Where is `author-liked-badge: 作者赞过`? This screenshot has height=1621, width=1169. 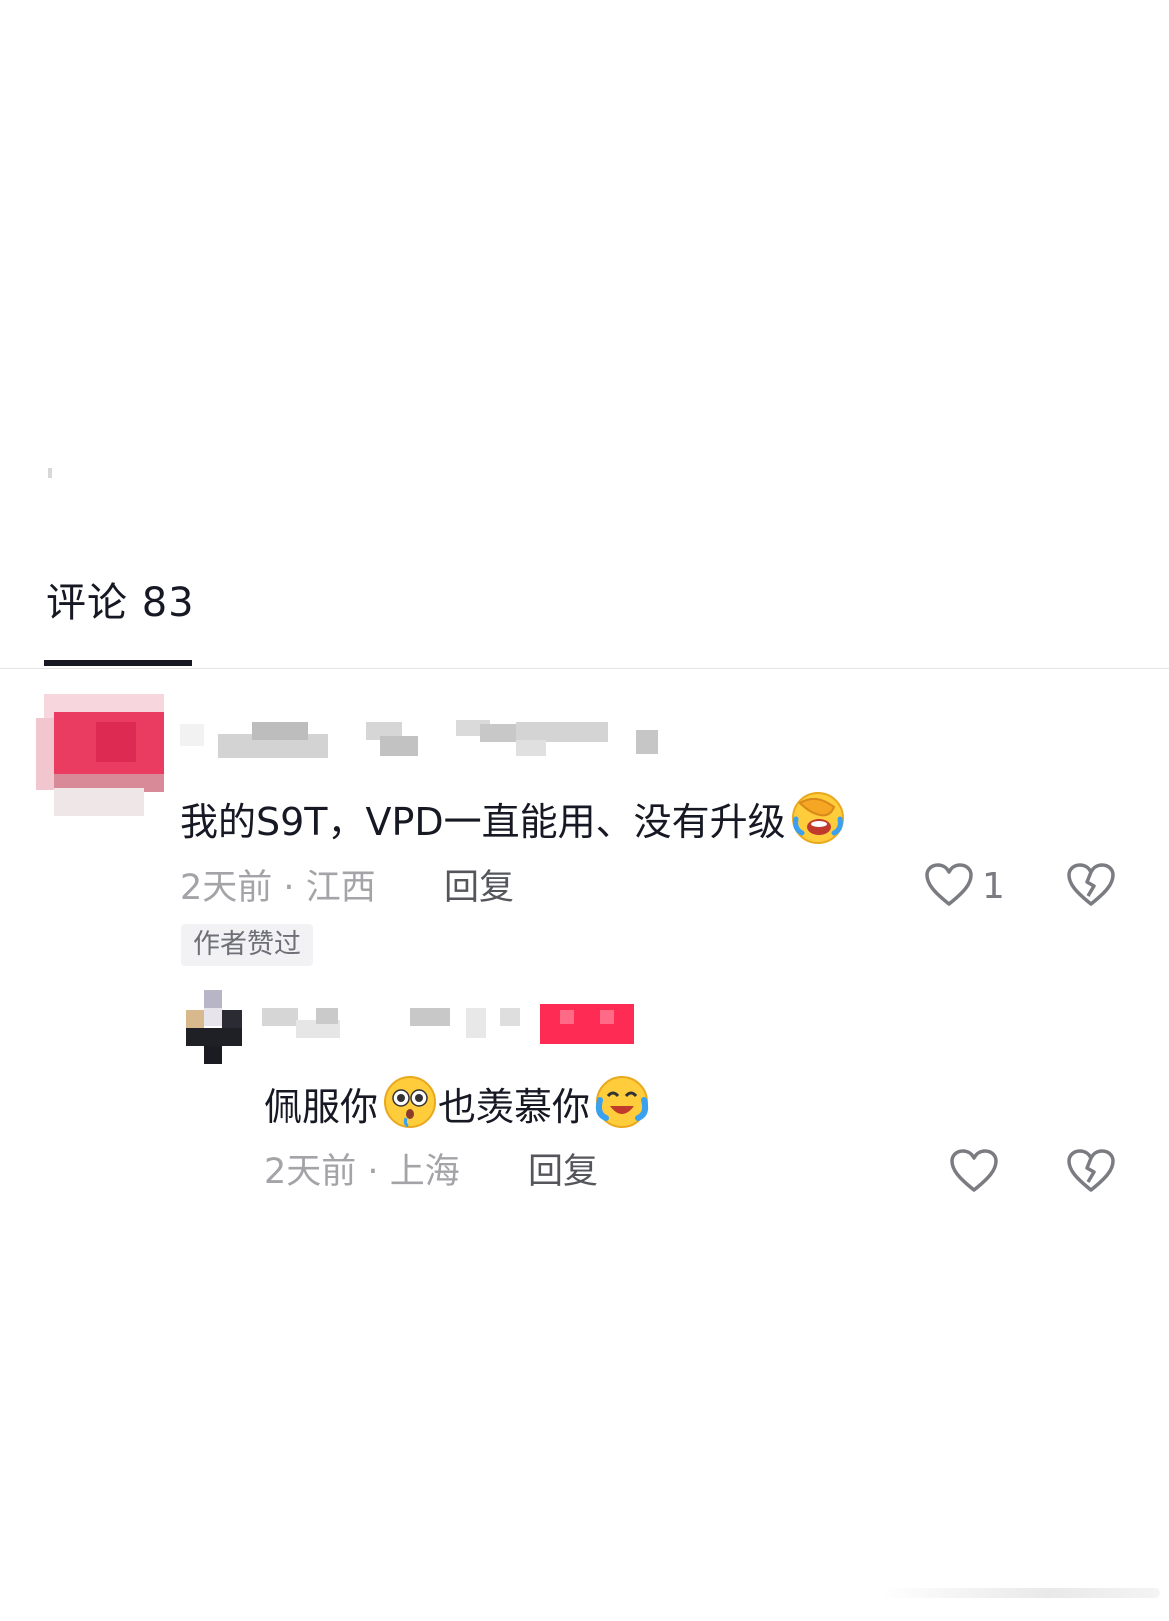 author-liked-badge: 作者赞过 is located at coordinates (247, 945).